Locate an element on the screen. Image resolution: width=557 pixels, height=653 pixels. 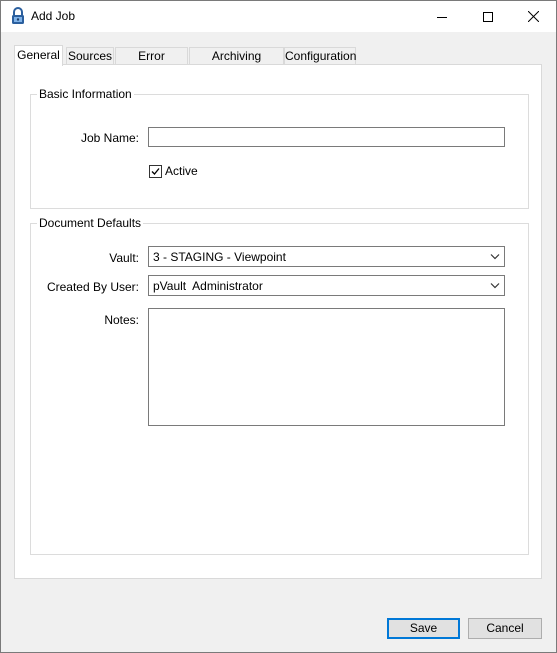
close-icon is located at coordinates (533, 16).